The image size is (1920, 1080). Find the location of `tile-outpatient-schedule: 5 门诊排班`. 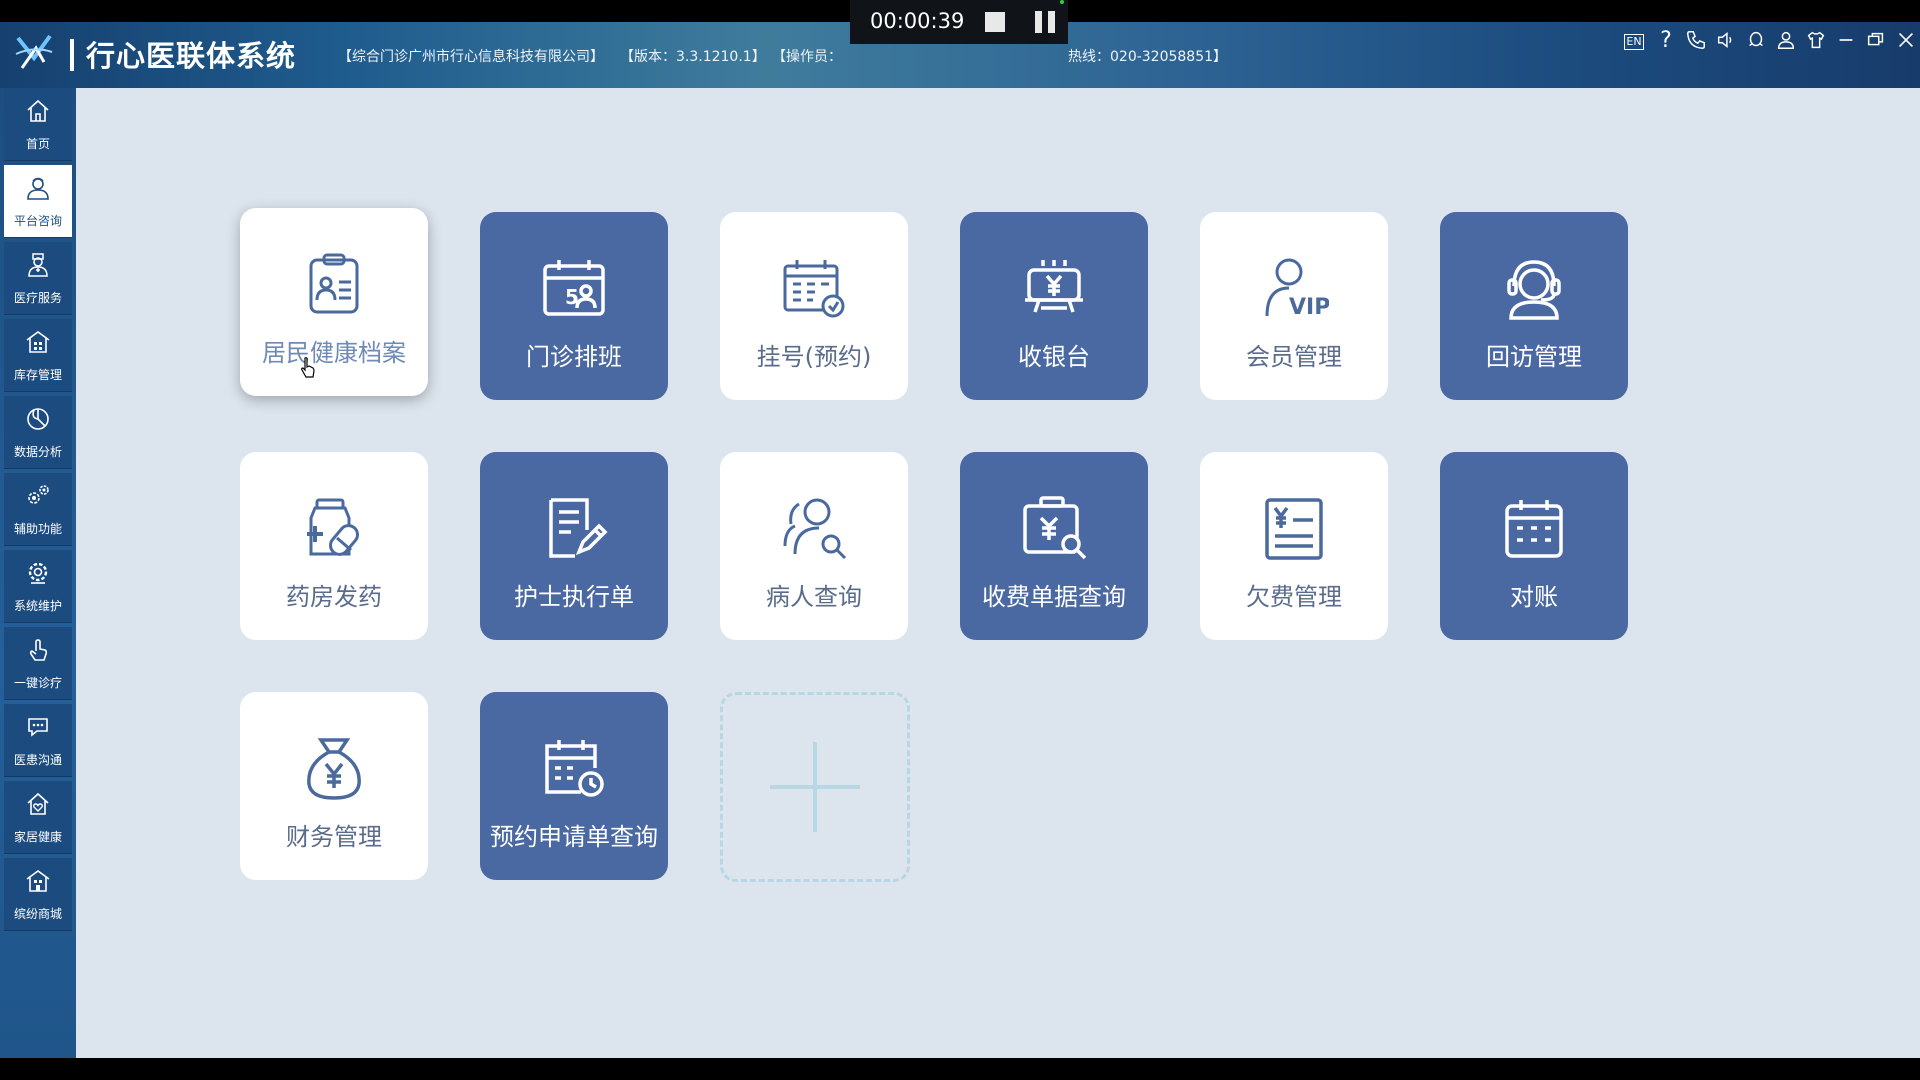

tile-outpatient-schedule: 5 门诊排班 is located at coordinates (574, 306).